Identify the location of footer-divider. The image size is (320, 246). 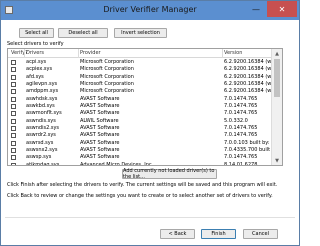
(150, 217).